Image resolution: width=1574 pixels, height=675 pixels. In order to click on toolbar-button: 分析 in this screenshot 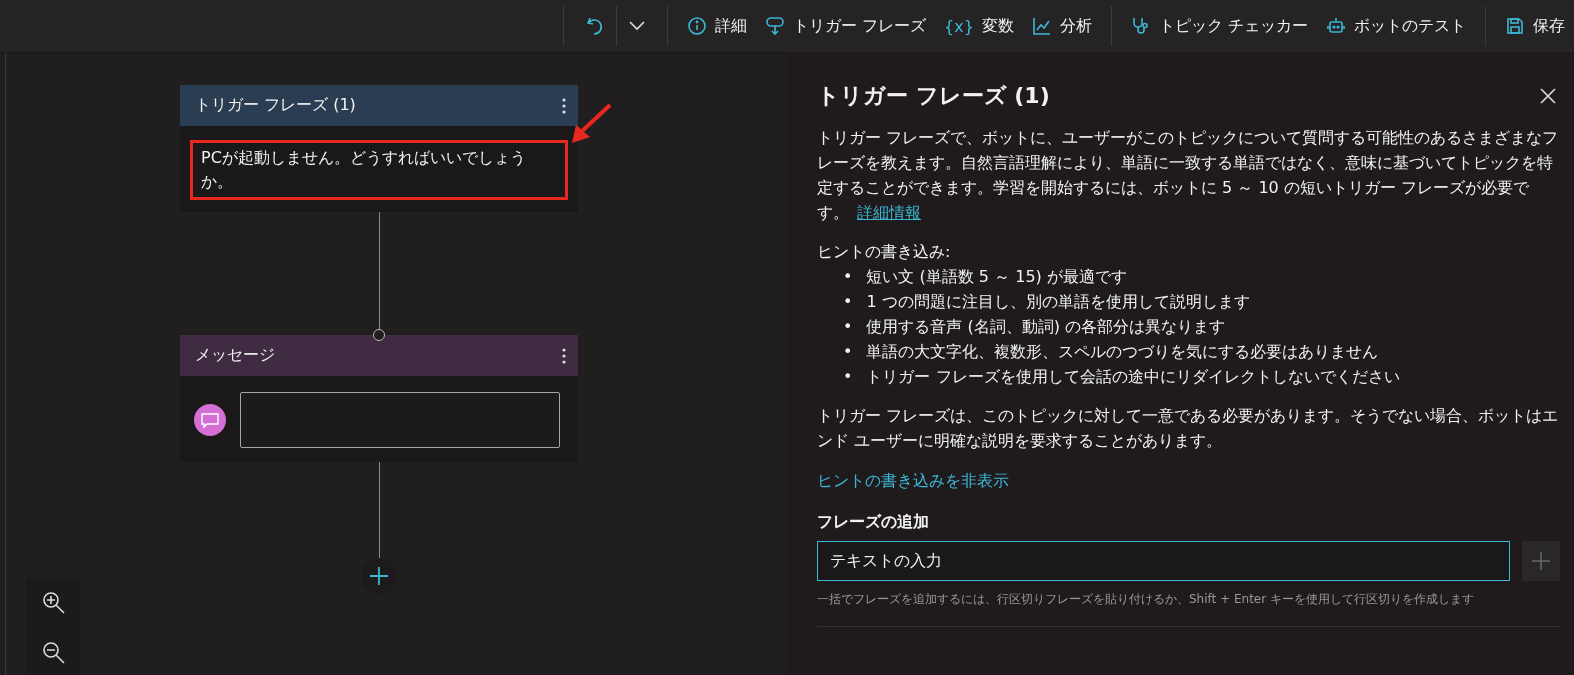, I will do `click(1061, 26)`.